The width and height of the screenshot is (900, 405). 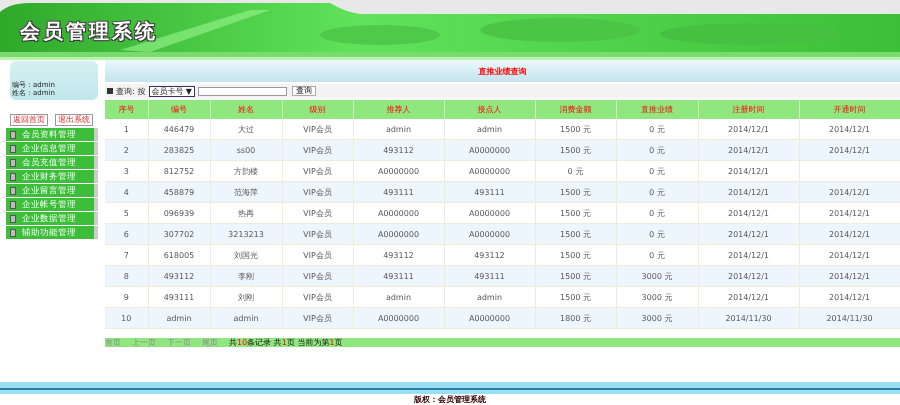 I want to click on table-cell: 6, so click(x=126, y=234).